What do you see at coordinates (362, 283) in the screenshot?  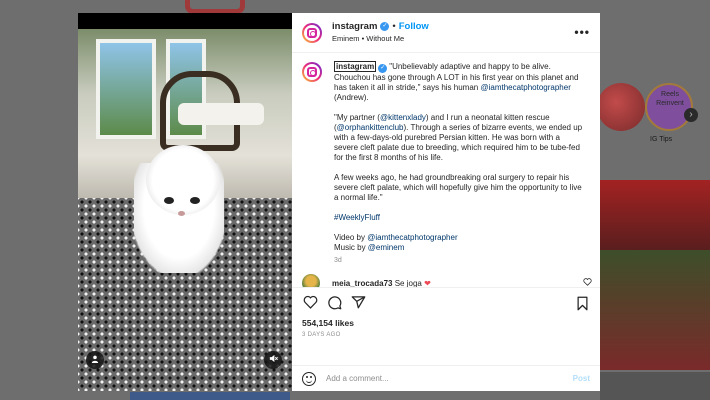 I see `comment-username: meia_trocada73` at bounding box center [362, 283].